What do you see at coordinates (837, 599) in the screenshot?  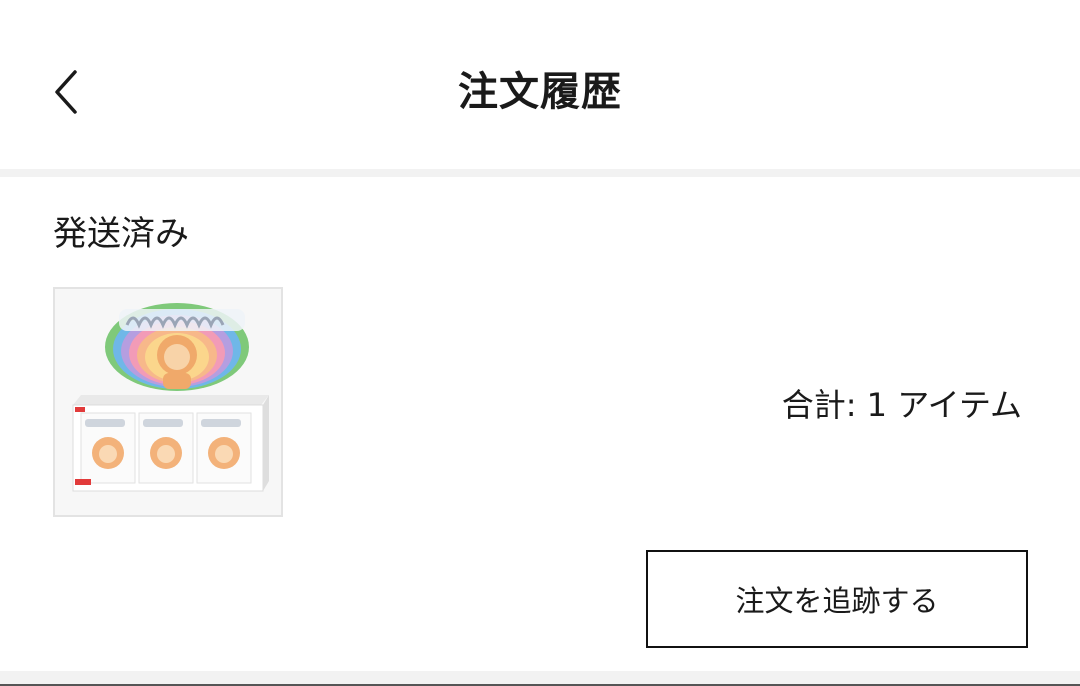 I see `track-order-button: 注文を追跡する` at bounding box center [837, 599].